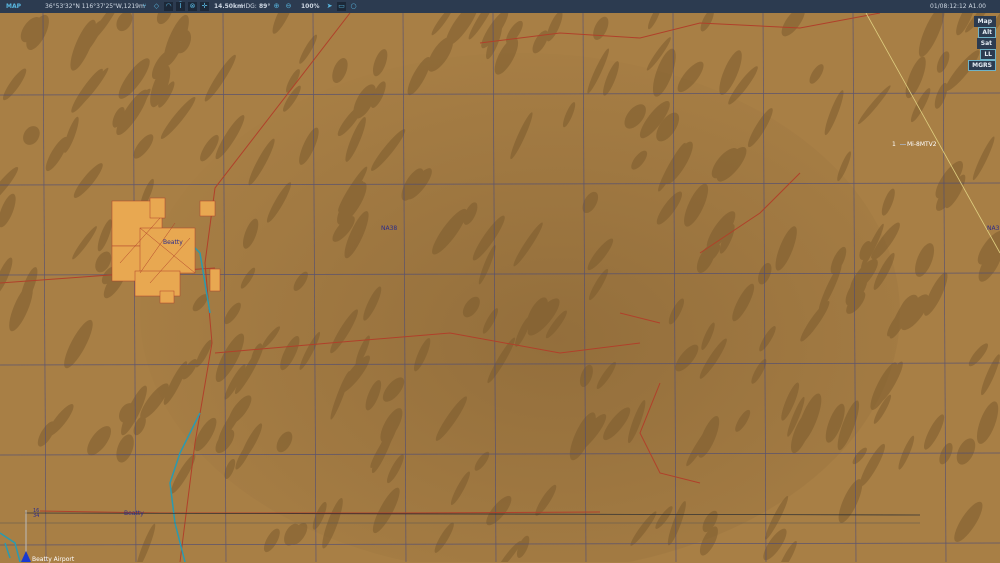 The height and width of the screenshot is (563, 1000). What do you see at coordinates (982, 65) in the screenshot?
I see `layer-mgrs-button: MGRS` at bounding box center [982, 65].